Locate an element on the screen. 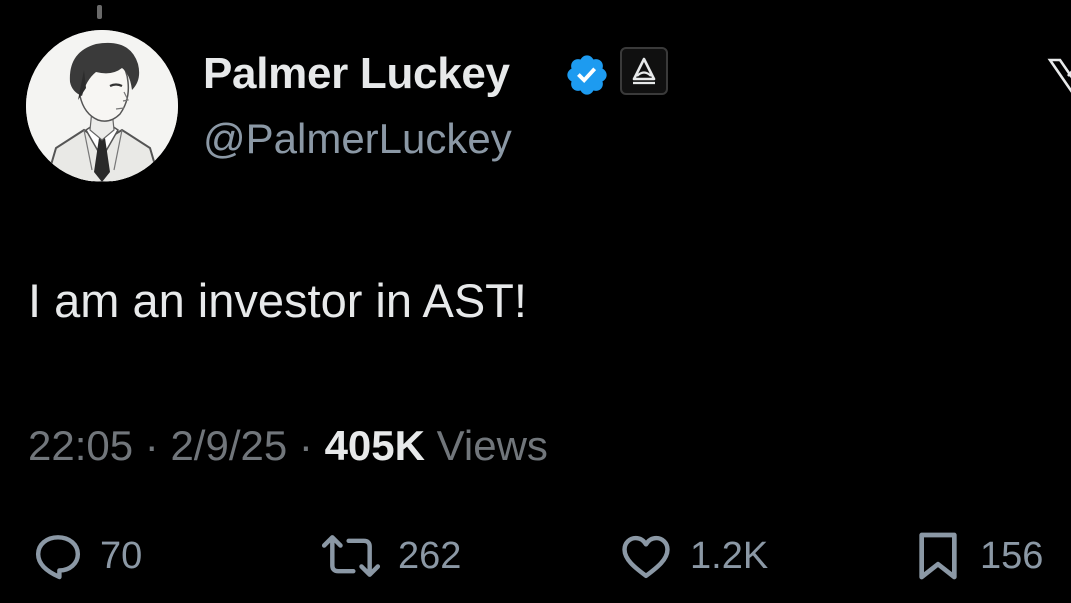  views-label: Views is located at coordinates (492, 445).